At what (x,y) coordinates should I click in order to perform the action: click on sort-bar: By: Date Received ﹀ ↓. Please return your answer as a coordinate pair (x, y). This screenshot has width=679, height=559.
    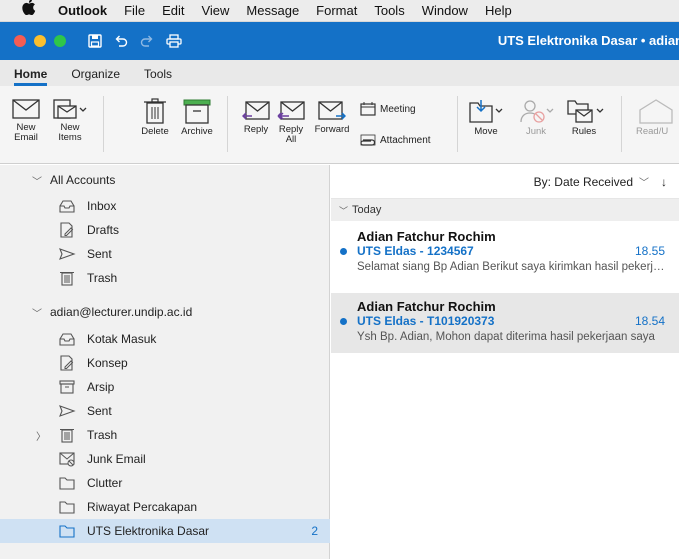
    Looking at the image, I should click on (505, 182).